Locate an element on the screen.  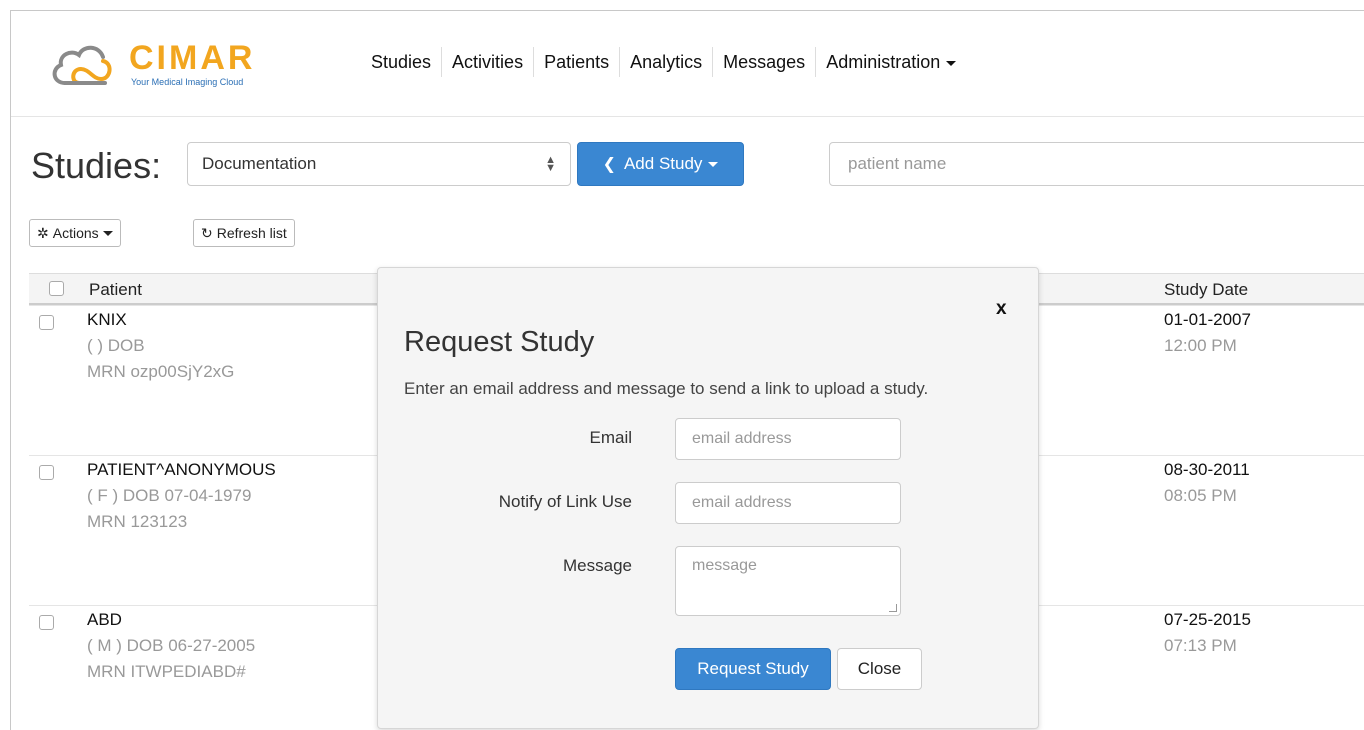
column-header-study-date: Study Date is located at coordinates (1206, 290).